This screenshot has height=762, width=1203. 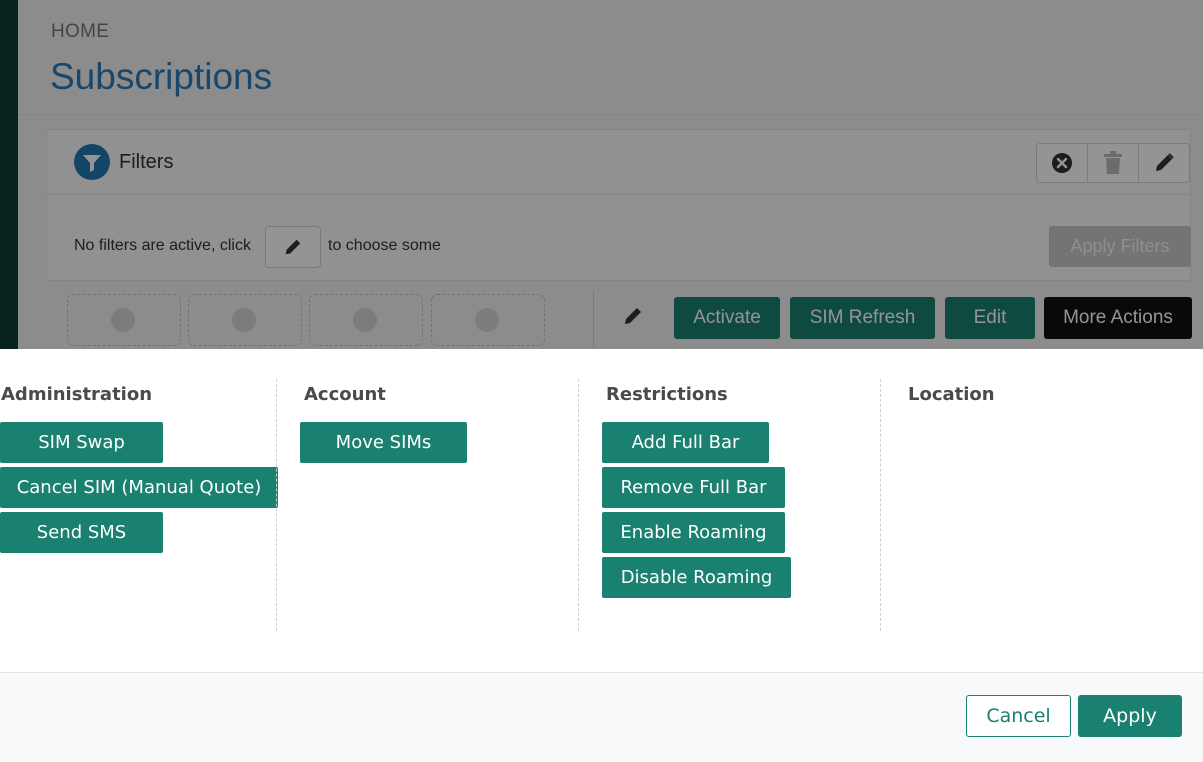 What do you see at coordinates (383, 442) in the screenshot?
I see `move-sims-button: Move SIMs` at bounding box center [383, 442].